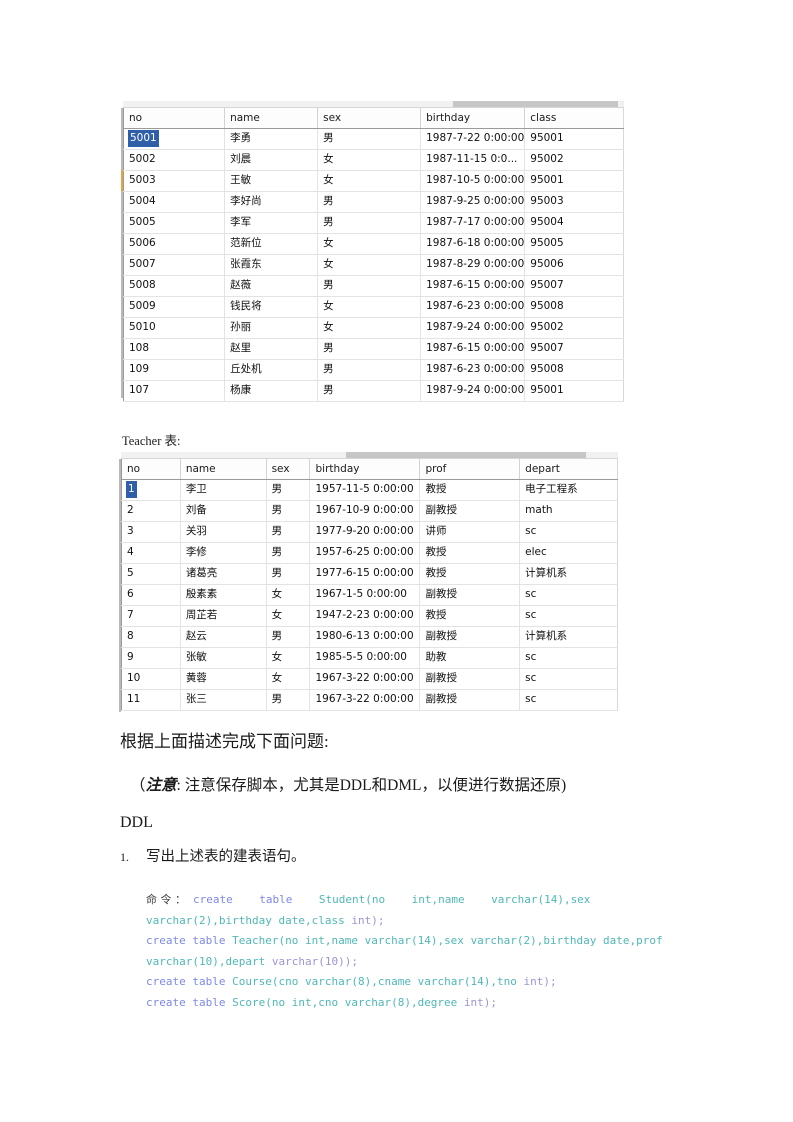 The width and height of the screenshot is (793, 1122). What do you see at coordinates (369, 679) in the screenshot?
I see `table-row: 10 黄蓉女 1967-3-22 0:00:00 副教授 sc` at bounding box center [369, 679].